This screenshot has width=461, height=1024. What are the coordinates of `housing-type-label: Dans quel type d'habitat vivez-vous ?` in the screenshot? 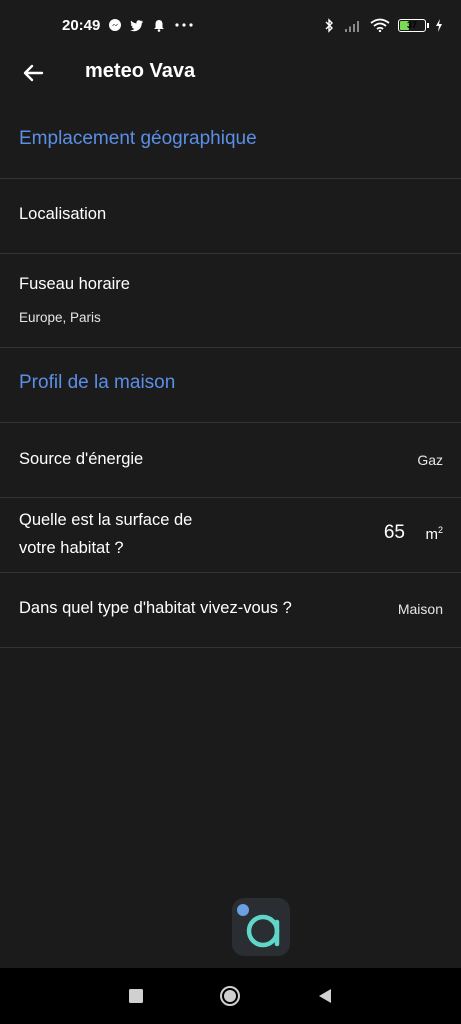 It's located at (155, 608).